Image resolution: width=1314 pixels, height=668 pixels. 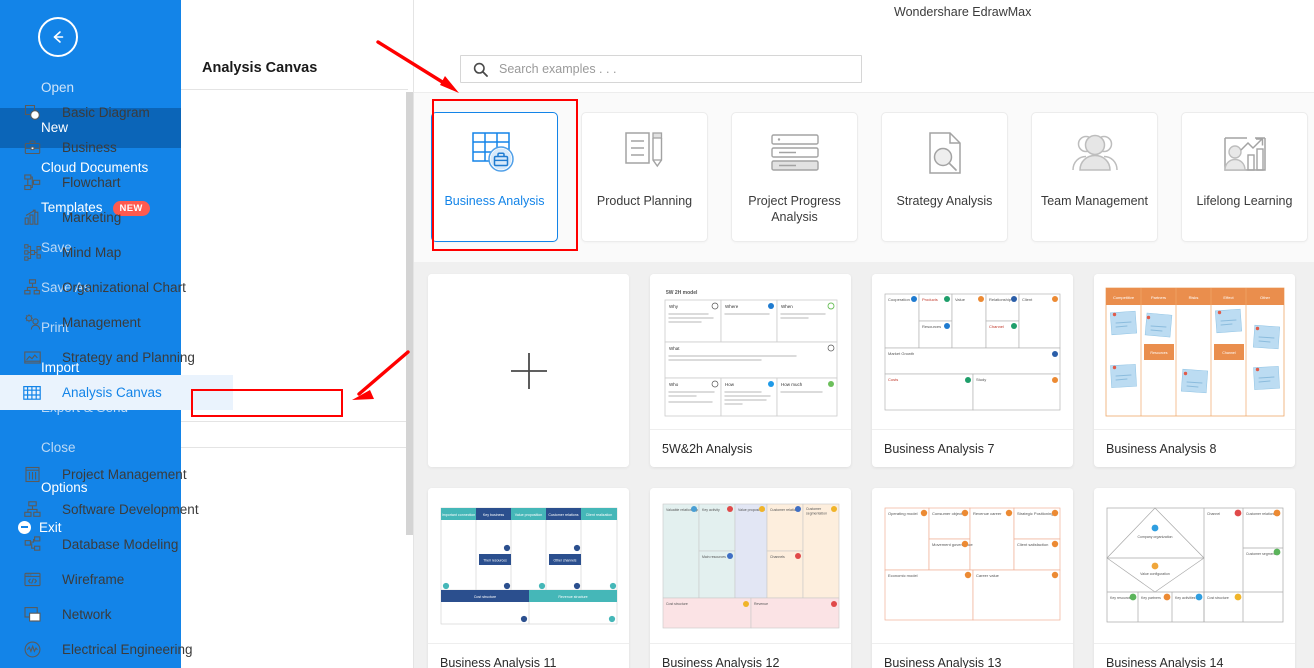 I want to click on back-button, so click(x=58, y=37).